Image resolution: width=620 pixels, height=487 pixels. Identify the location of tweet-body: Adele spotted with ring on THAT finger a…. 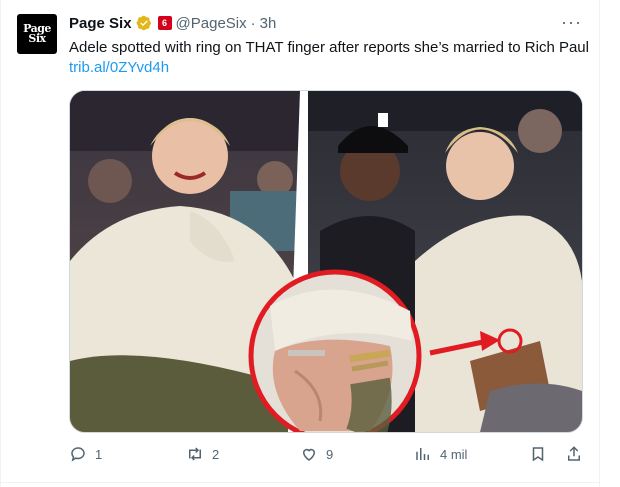
(329, 47).